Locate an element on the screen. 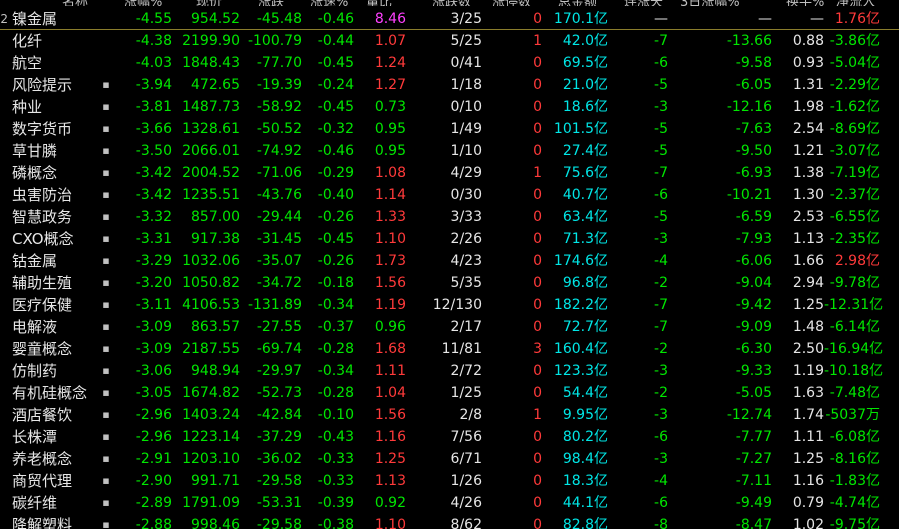 The image size is (899, 529). column-header-10: 3日涨幅% is located at coordinates (710, 3).